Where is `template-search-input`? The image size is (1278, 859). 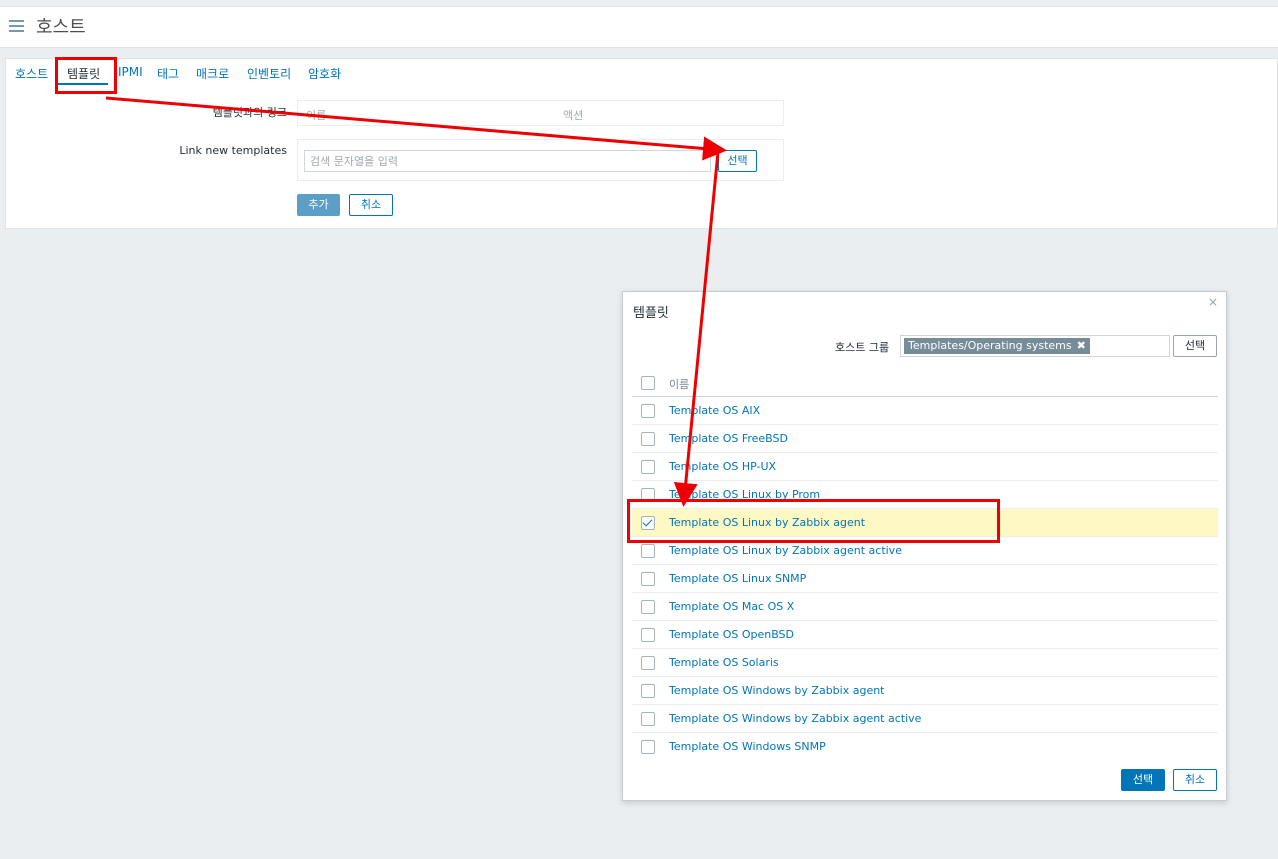
template-search-input is located at coordinates (507, 161).